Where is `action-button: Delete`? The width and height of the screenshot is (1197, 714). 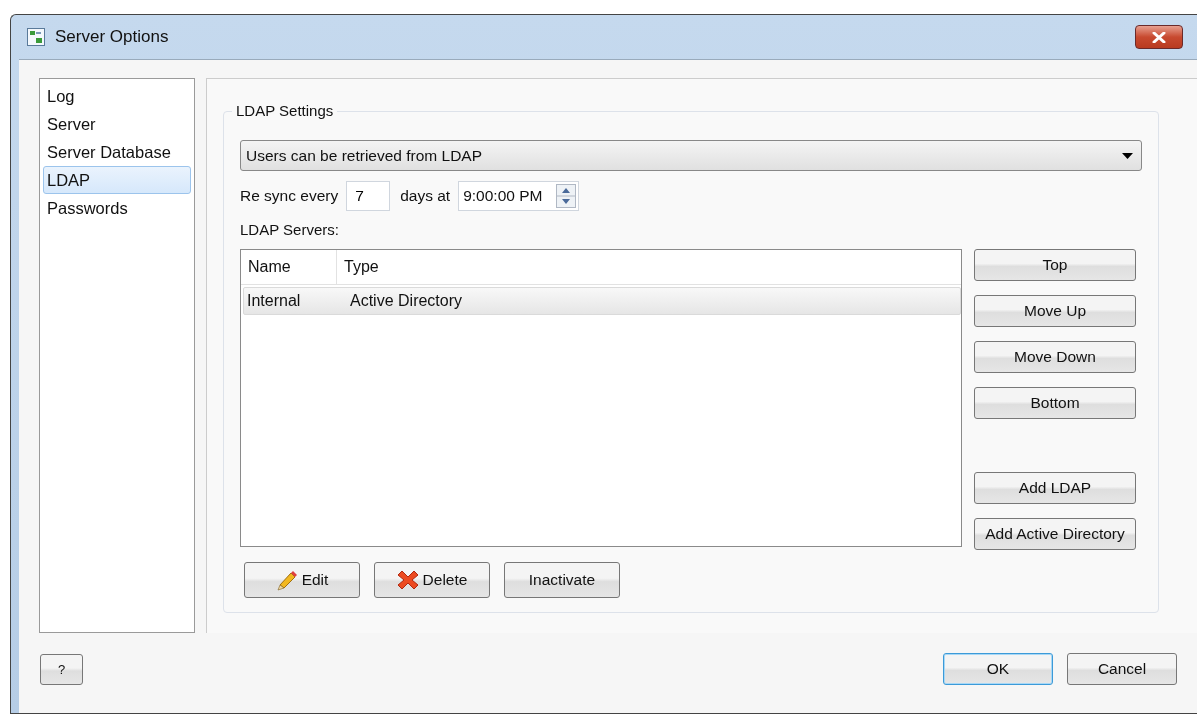
action-button: Delete is located at coordinates (432, 580).